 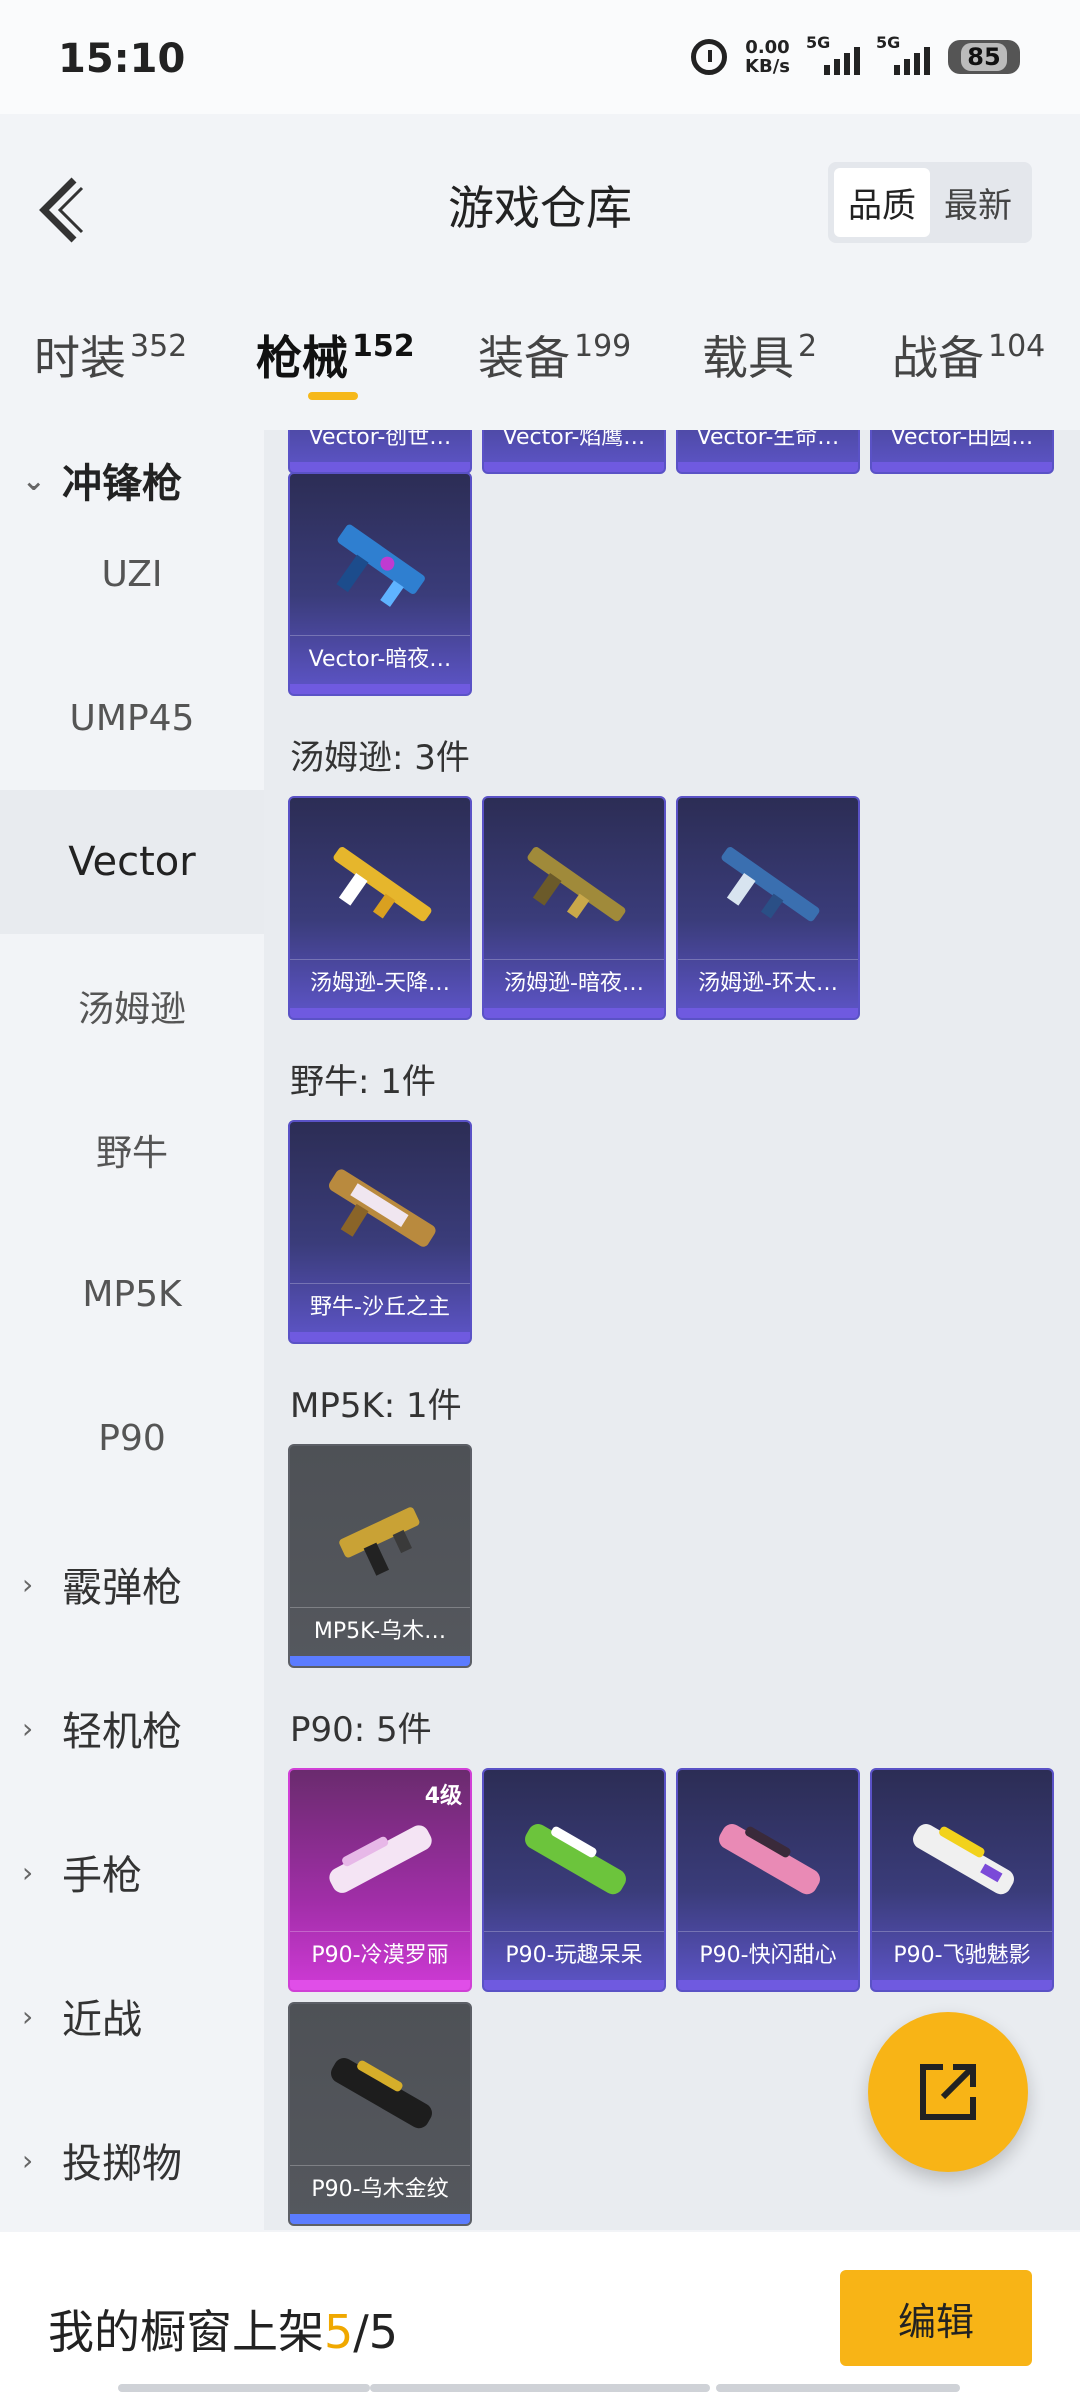 What do you see at coordinates (80, 358) in the screenshot?
I see `tab-label: 时装` at bounding box center [80, 358].